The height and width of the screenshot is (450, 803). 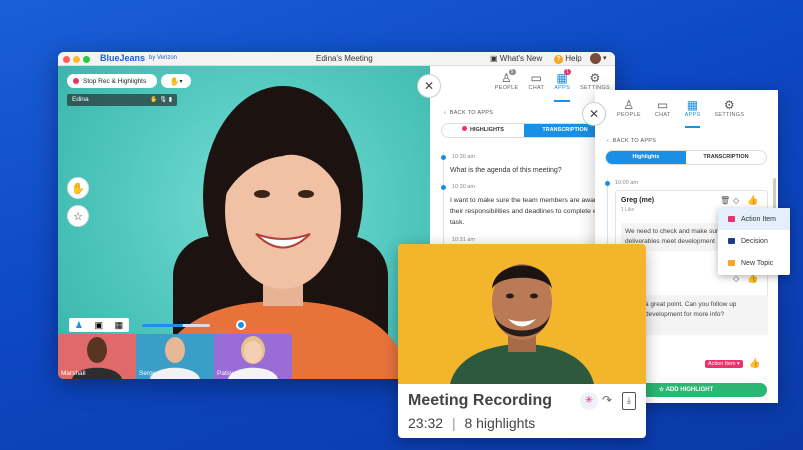 What do you see at coordinates (595, 58) in the screenshot?
I see `user-avatar` at bounding box center [595, 58].